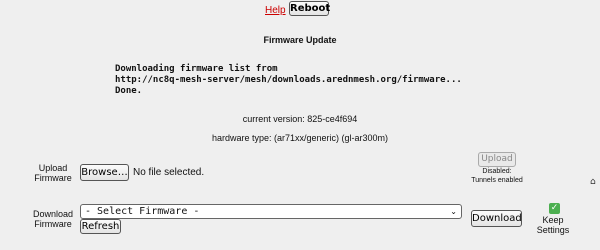 The width and height of the screenshot is (600, 250). I want to click on upload-button: Upload, so click(497, 159).